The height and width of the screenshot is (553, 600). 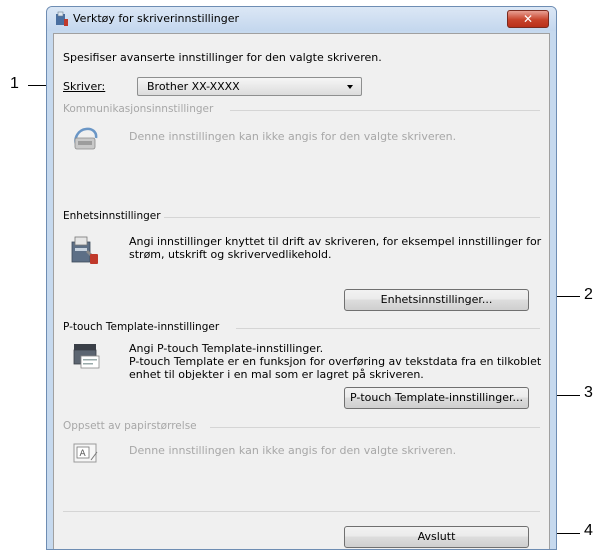 I want to click on close-button: ✕, so click(x=528, y=19).